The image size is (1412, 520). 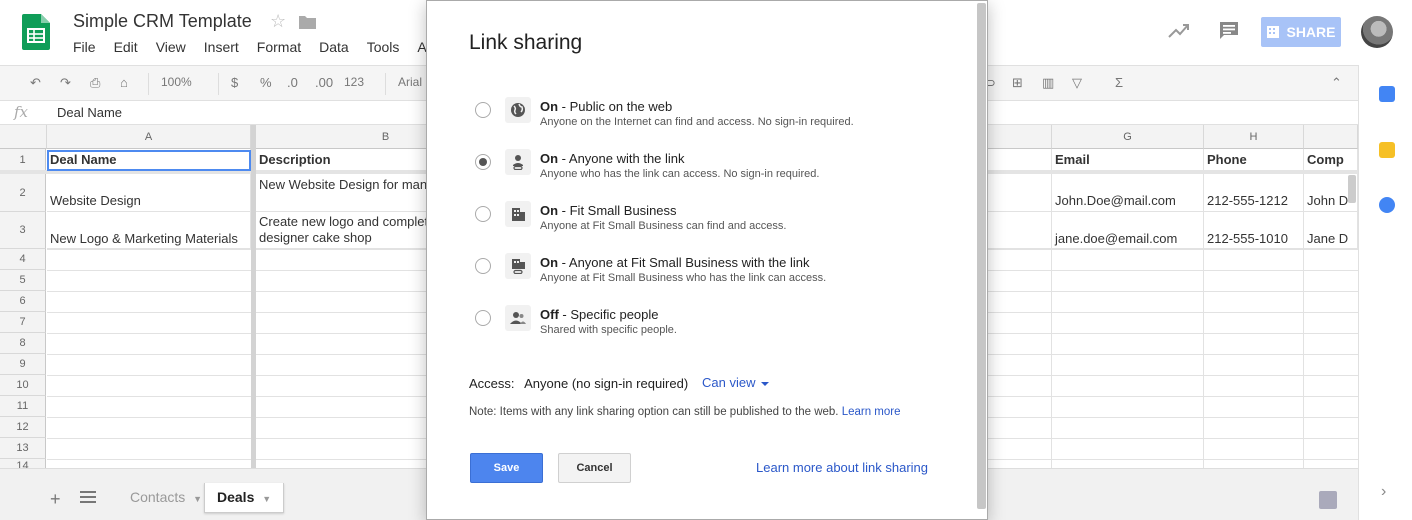 What do you see at coordinates (244, 498) in the screenshot?
I see `sheet-tab-deals: Deals ▼` at bounding box center [244, 498].